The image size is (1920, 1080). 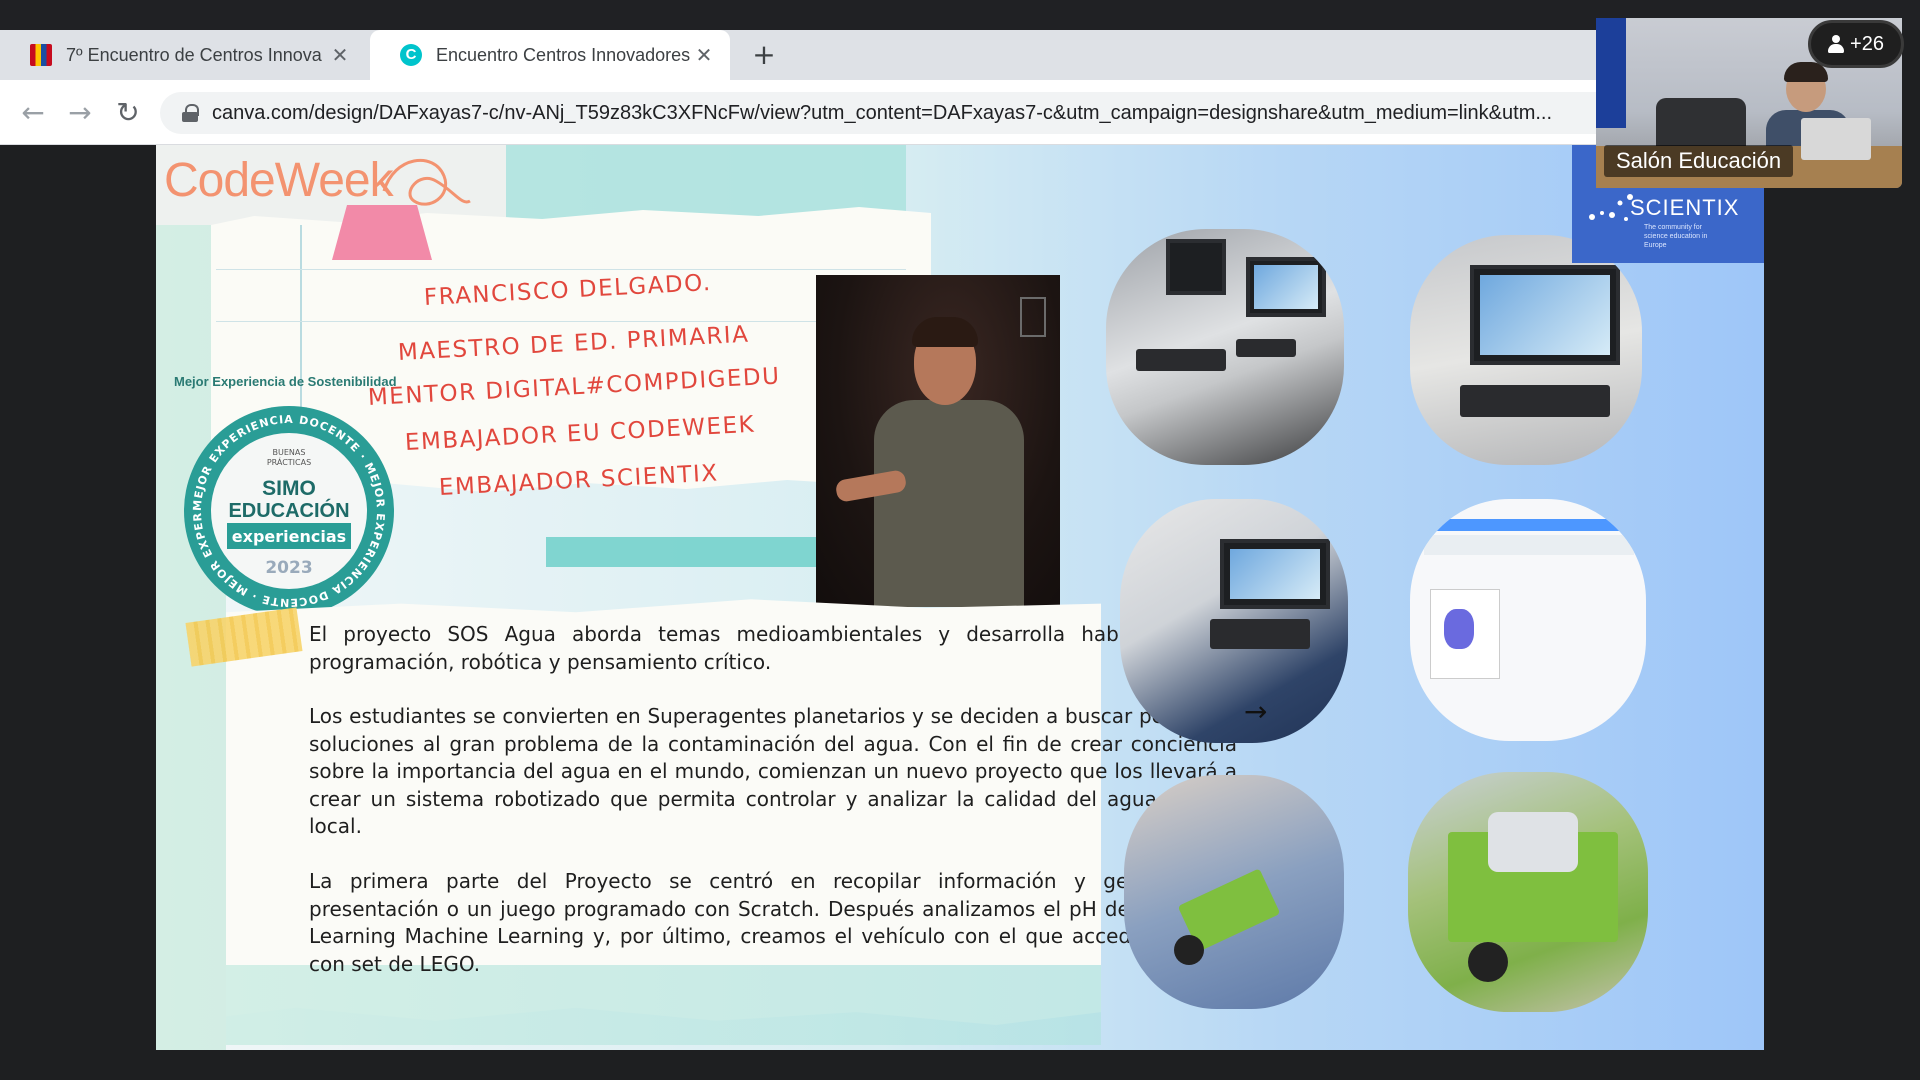 I want to click on back-arrow-icon: ←, so click(x=33, y=113).